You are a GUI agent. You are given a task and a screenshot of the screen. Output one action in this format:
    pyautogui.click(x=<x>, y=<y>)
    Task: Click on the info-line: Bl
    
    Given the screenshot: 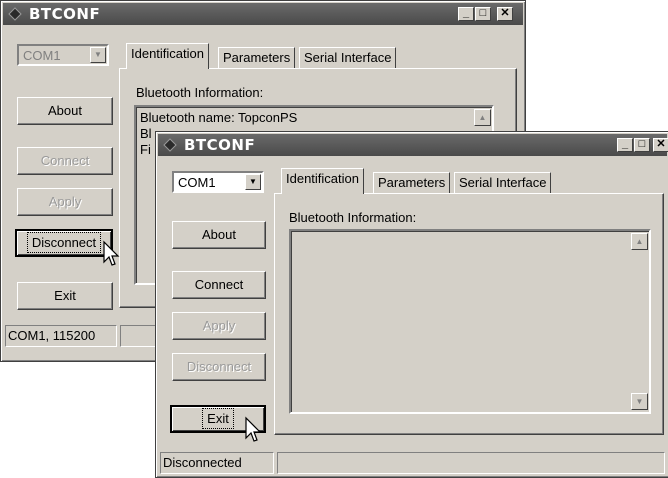 What is the action you would take?
    pyautogui.click(x=146, y=133)
    